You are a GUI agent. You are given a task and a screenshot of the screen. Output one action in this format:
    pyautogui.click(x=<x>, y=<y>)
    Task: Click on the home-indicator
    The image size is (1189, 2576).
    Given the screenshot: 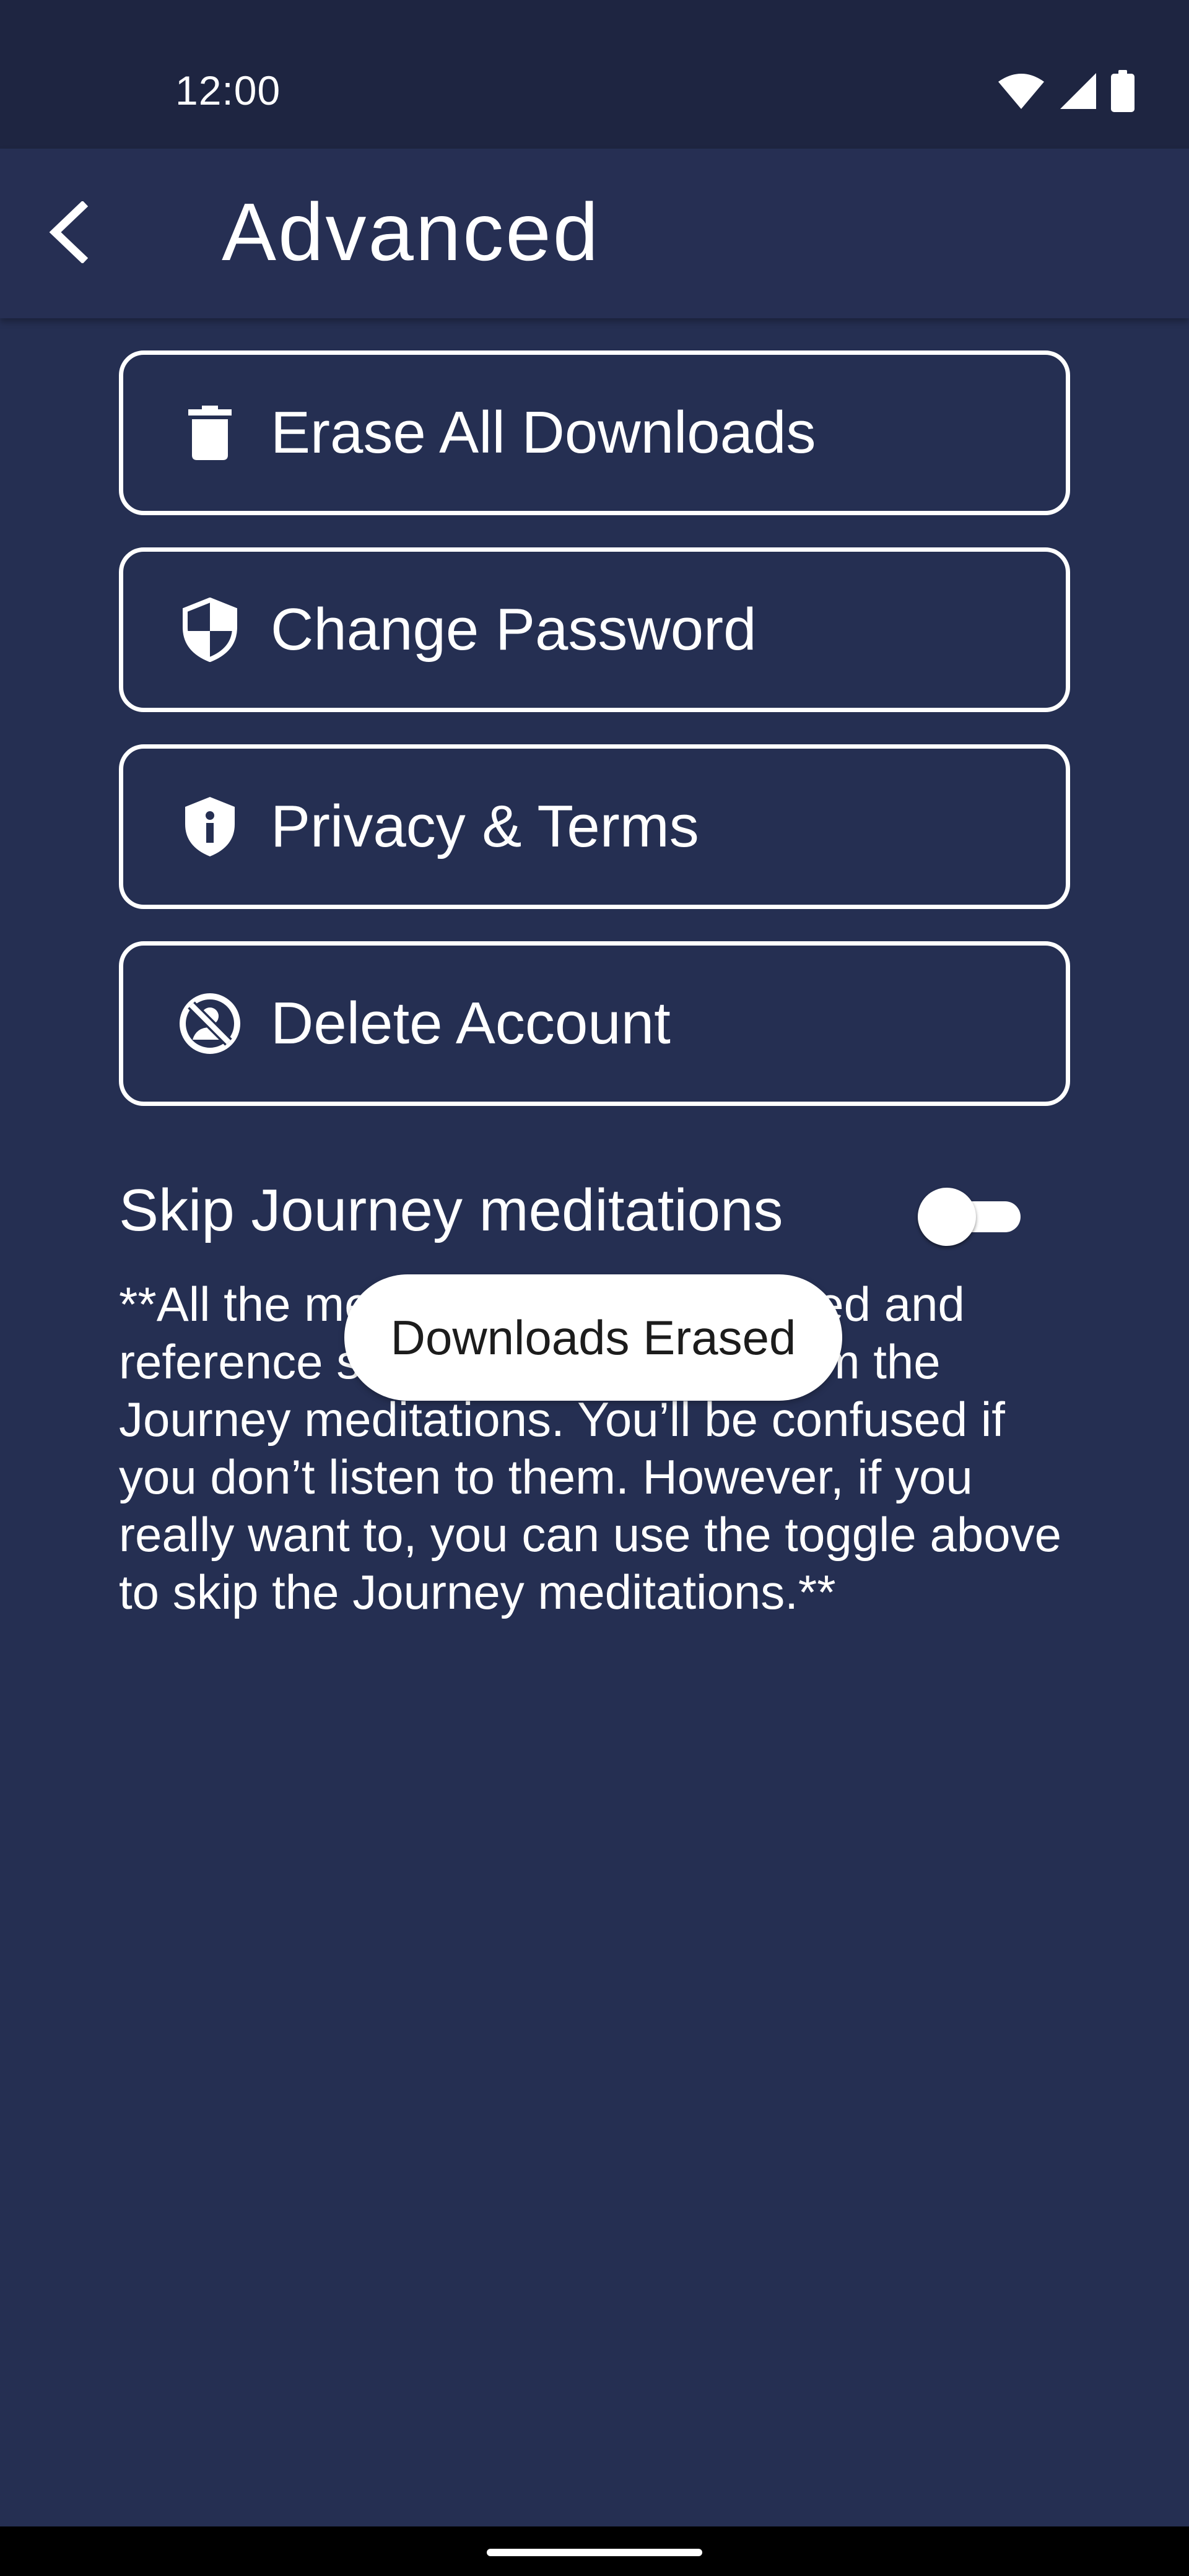 What is the action you would take?
    pyautogui.click(x=594, y=2552)
    